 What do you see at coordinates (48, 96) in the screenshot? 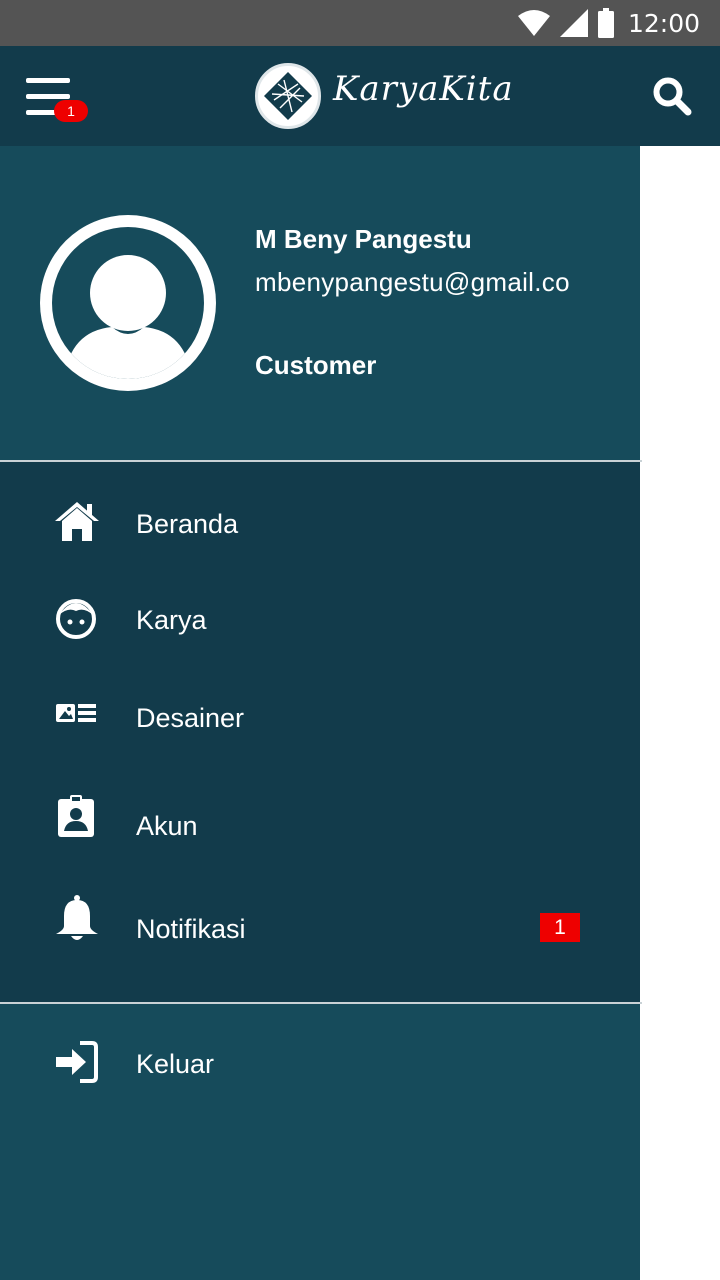
I see `menu-line-middle` at bounding box center [48, 96].